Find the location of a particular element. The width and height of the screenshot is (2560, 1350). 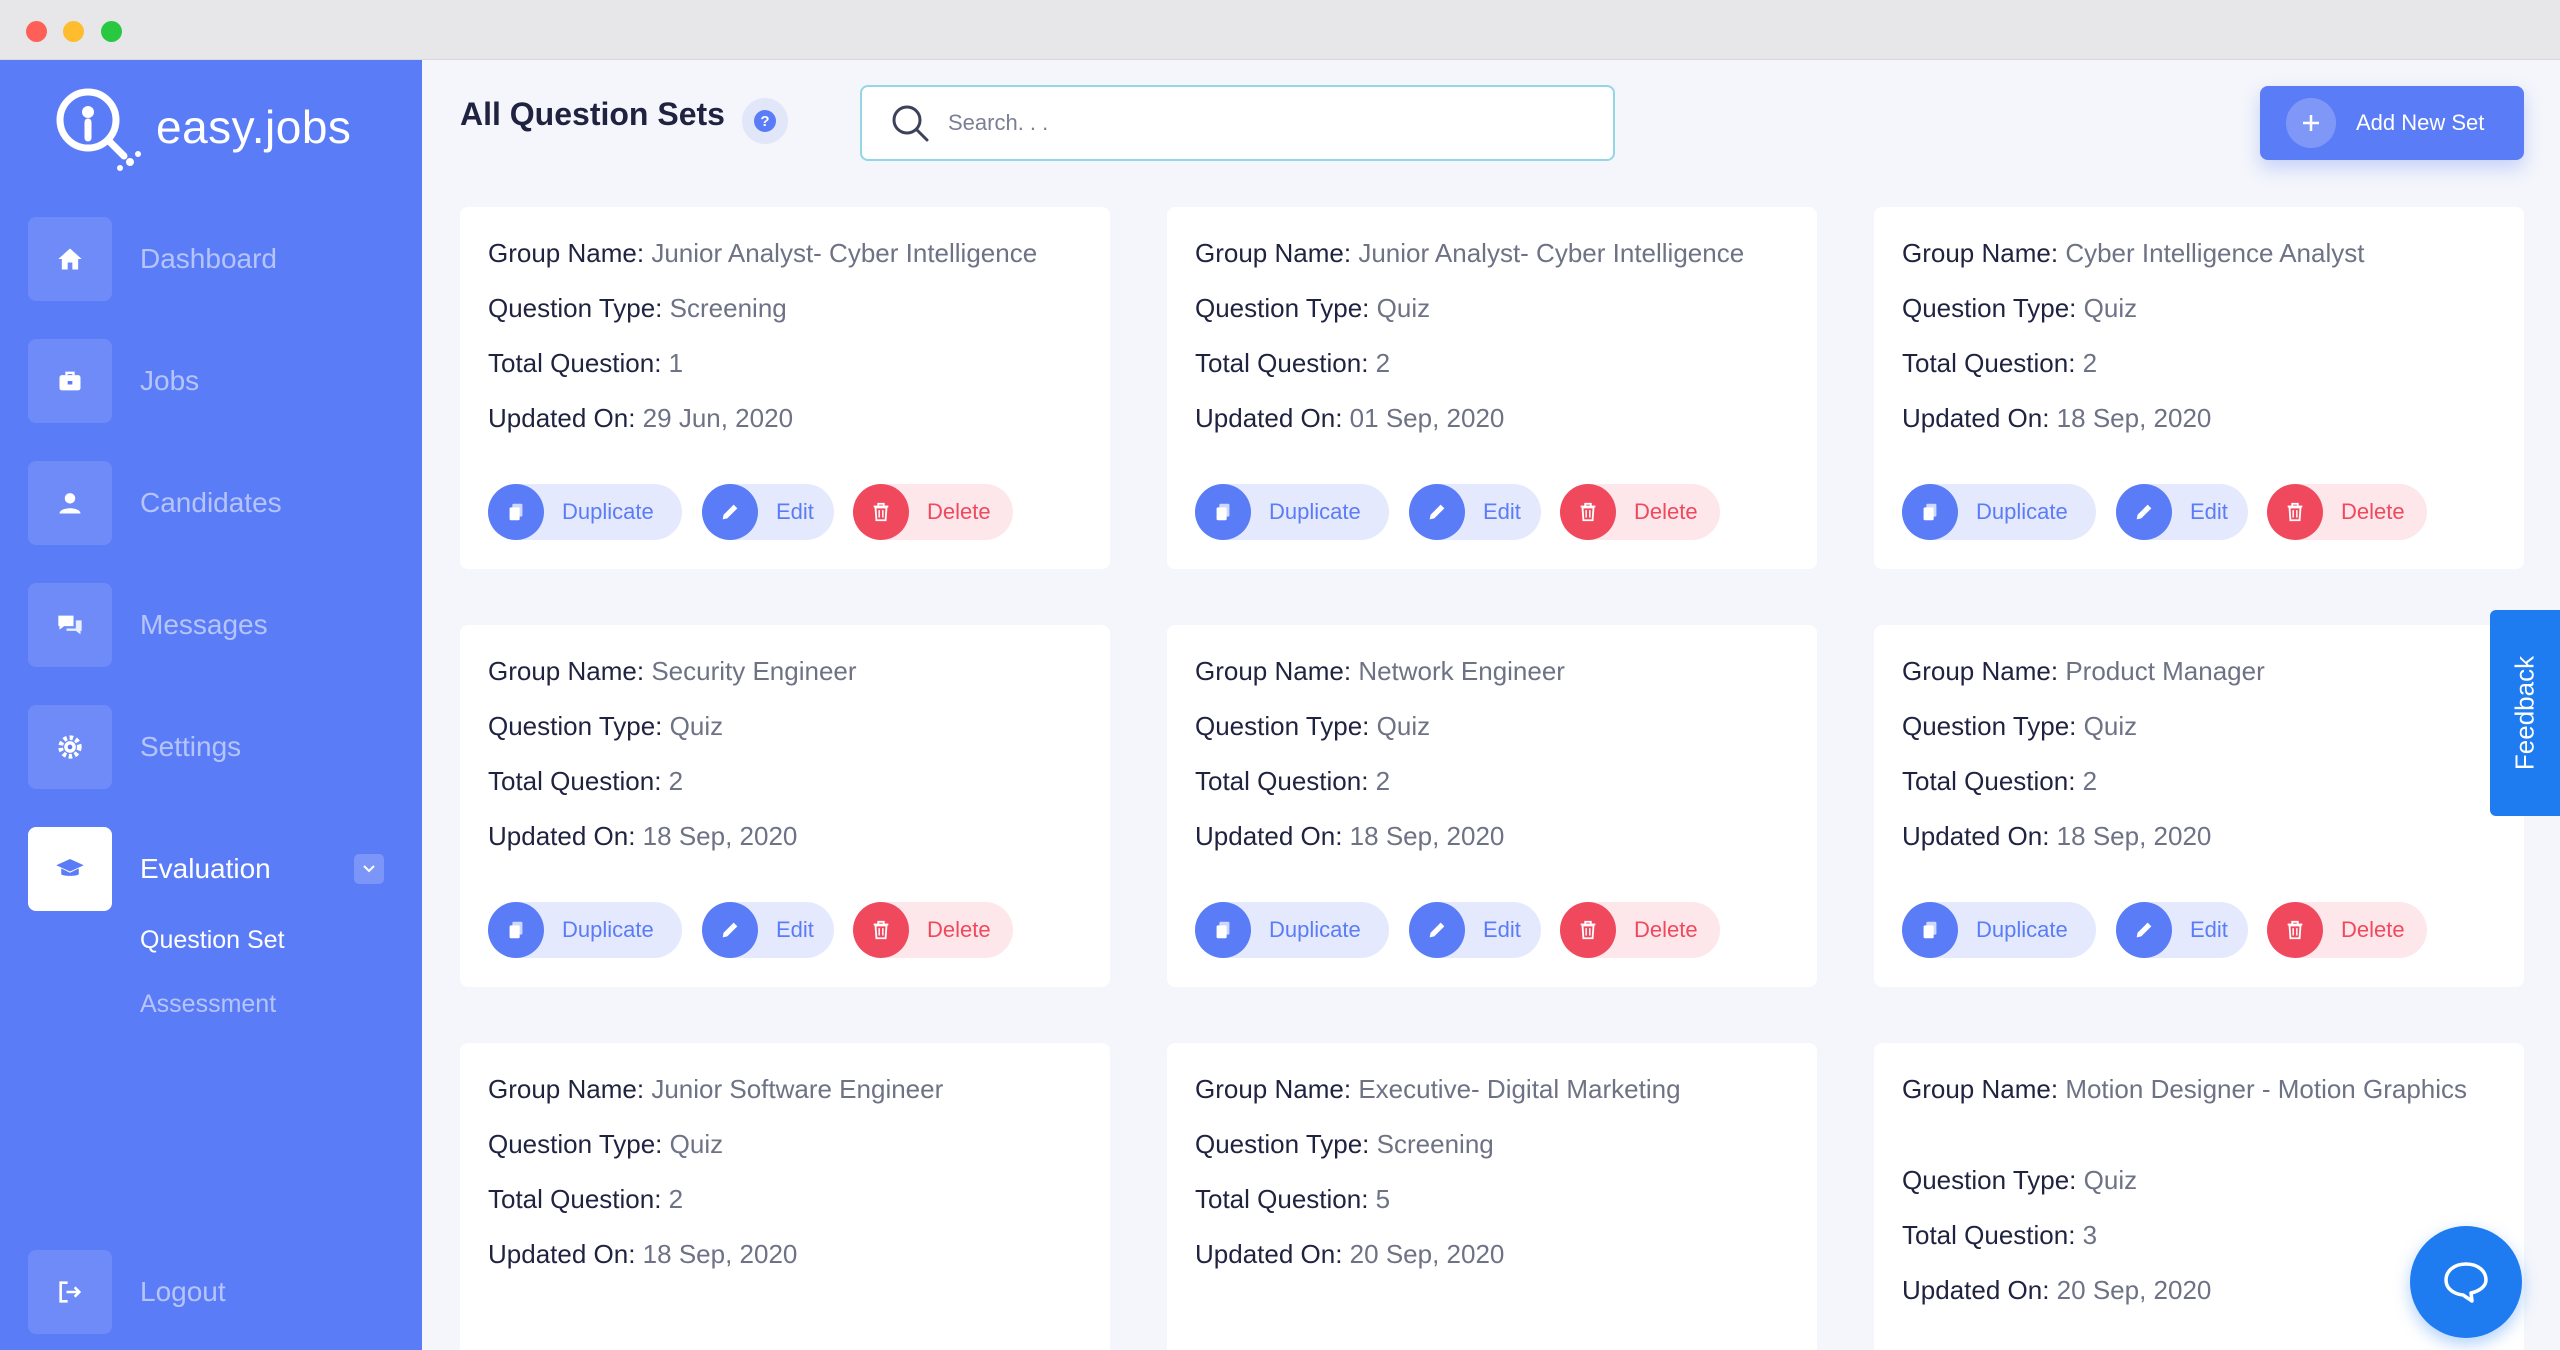

window-titlebar is located at coordinates (1280, 30).